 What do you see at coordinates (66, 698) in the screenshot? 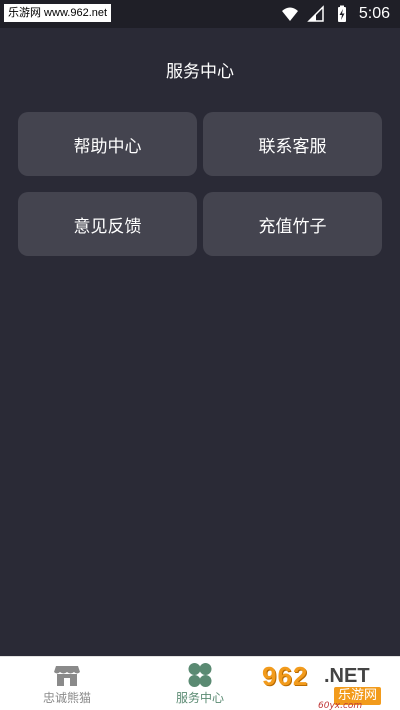
I see `nav-label-loyal-panda: 忠诚熊猫` at bounding box center [66, 698].